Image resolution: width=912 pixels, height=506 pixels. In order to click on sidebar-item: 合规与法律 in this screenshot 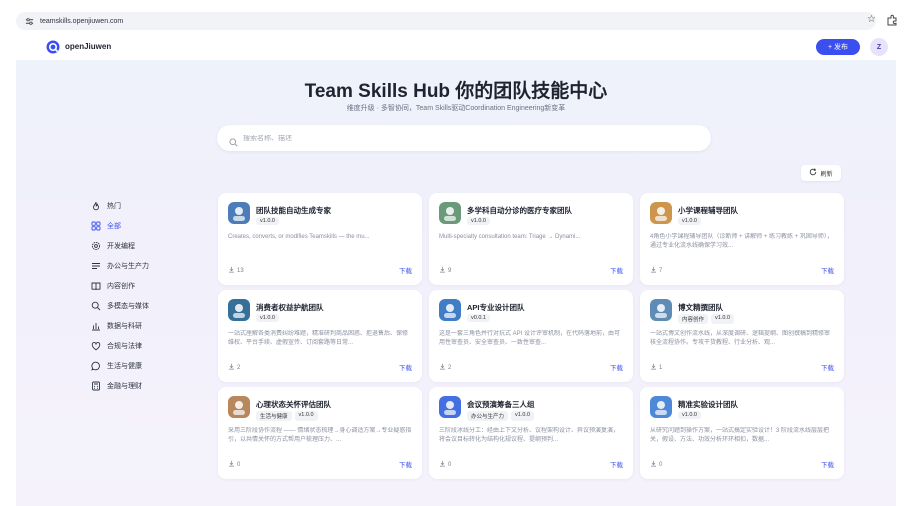, I will do `click(140, 346)`.